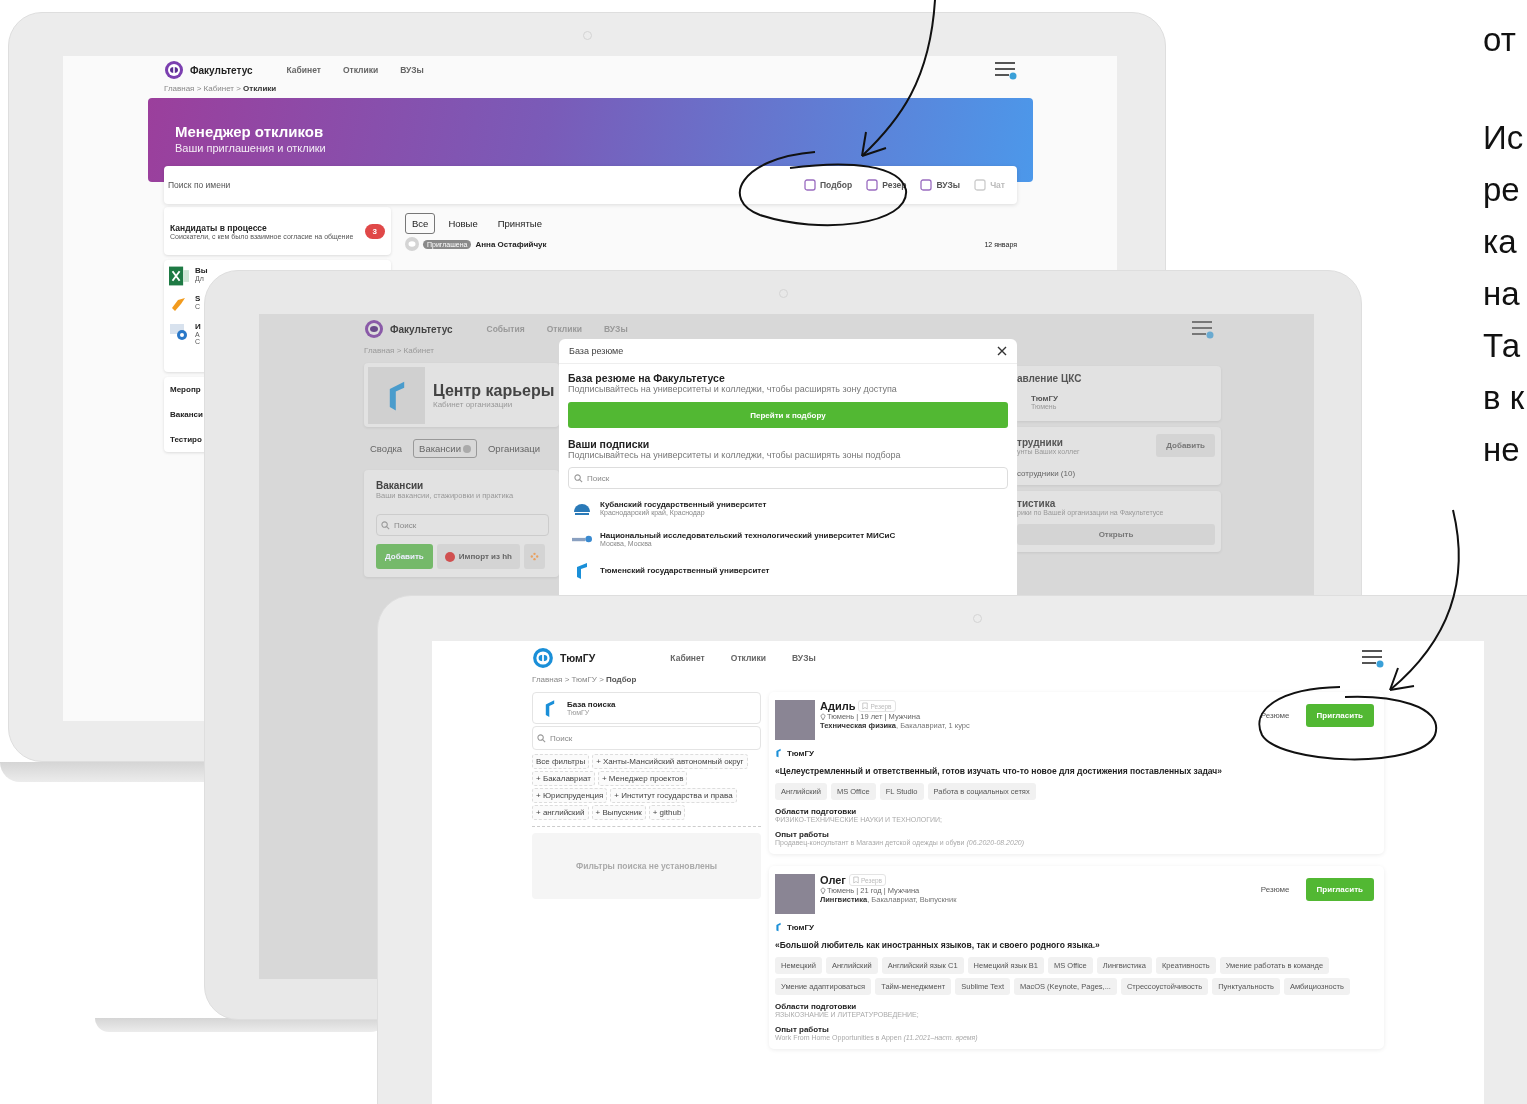  What do you see at coordinates (560, 812) in the screenshot?
I see `filter-chip: + английский` at bounding box center [560, 812].